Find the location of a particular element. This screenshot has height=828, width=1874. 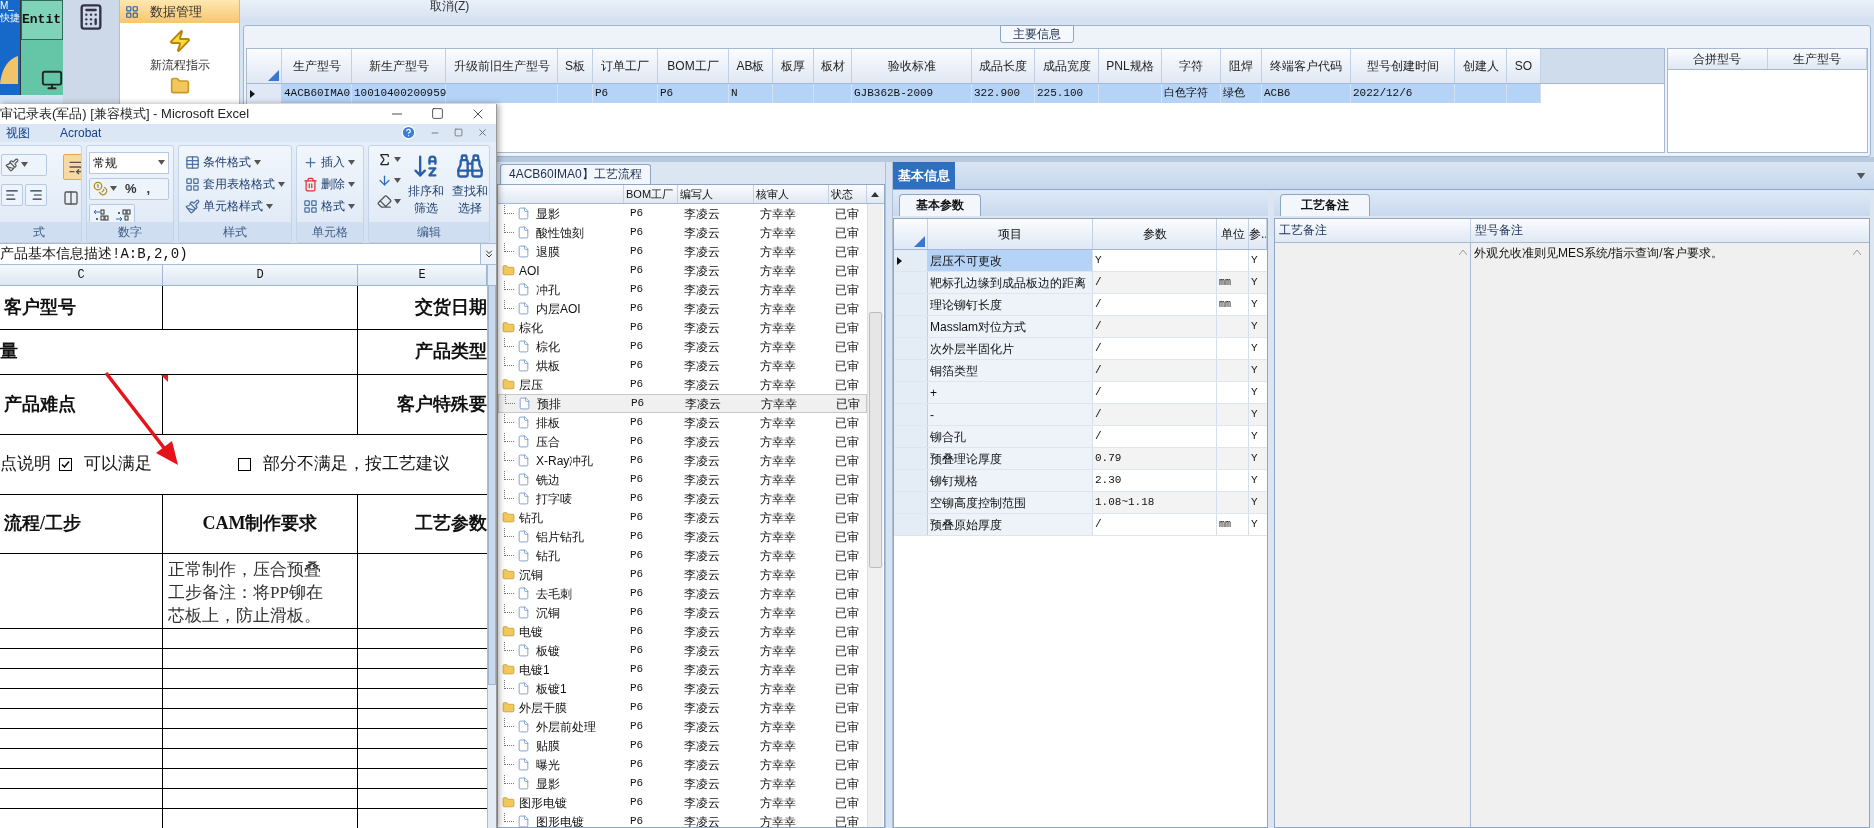

column-header: 阻焊 is located at coordinates (1241, 66).